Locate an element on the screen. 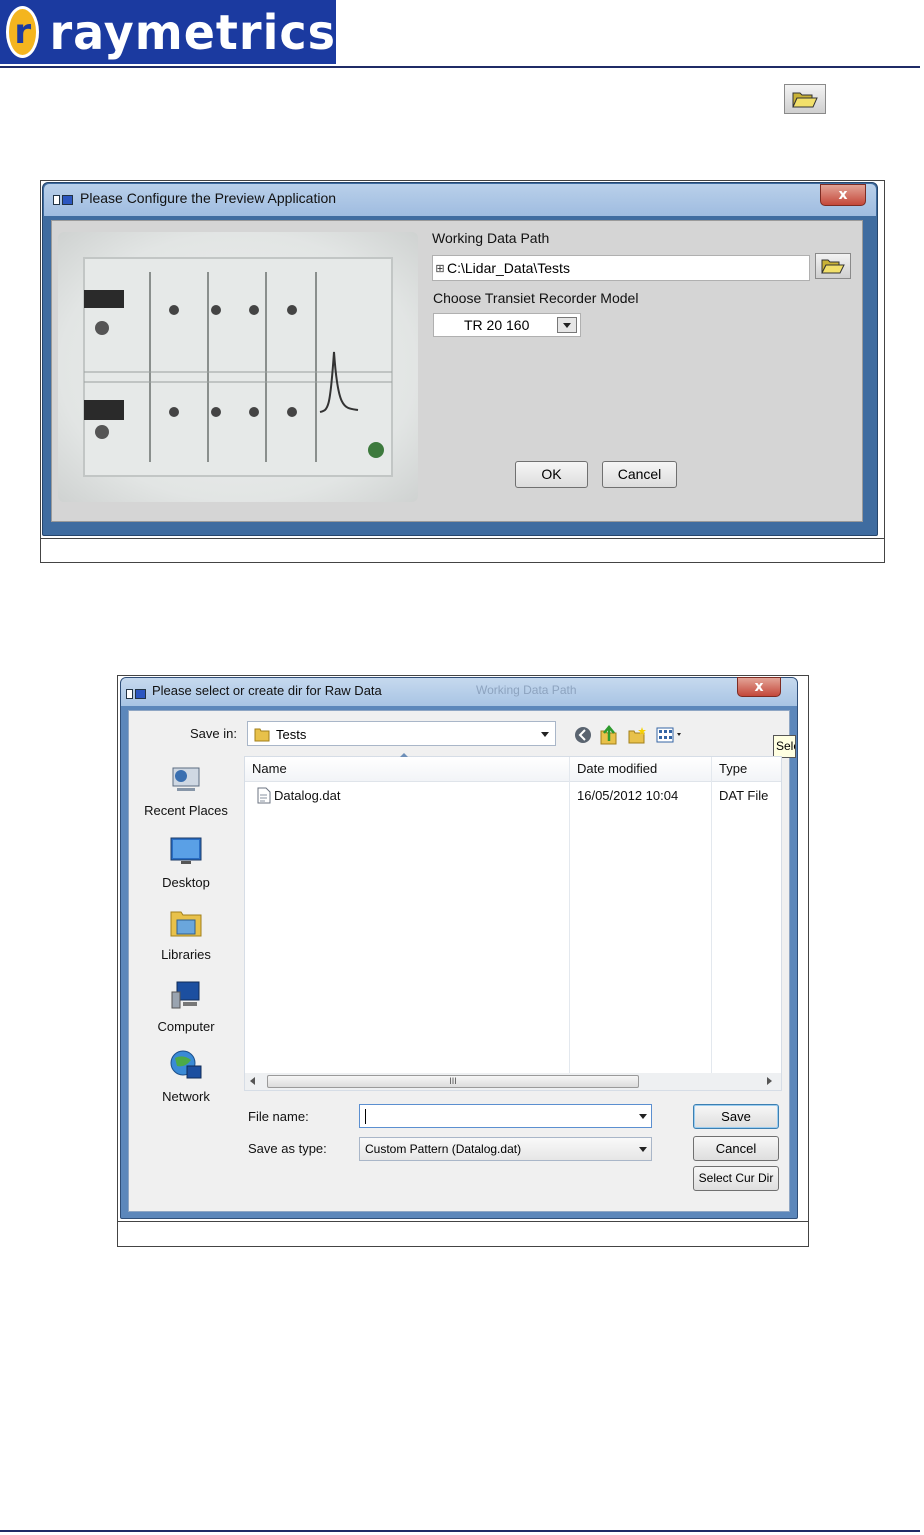  new-folder-icon is located at coordinates (638, 735).